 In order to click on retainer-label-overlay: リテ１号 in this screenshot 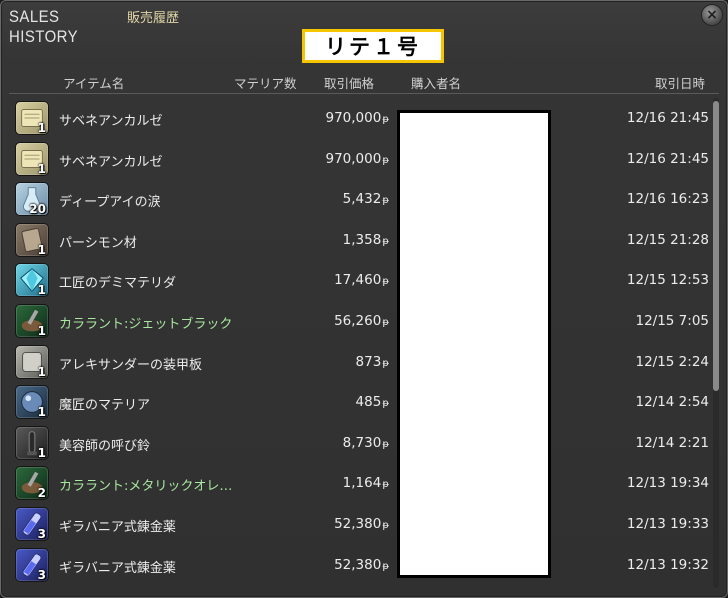, I will do `click(373, 46)`.